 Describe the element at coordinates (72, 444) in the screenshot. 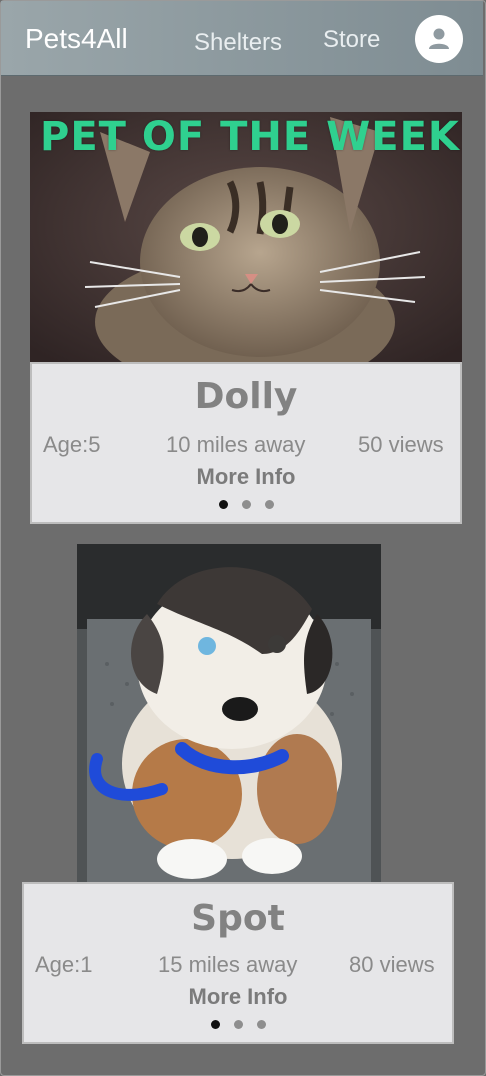

I see `pet-age: Age:5` at that location.